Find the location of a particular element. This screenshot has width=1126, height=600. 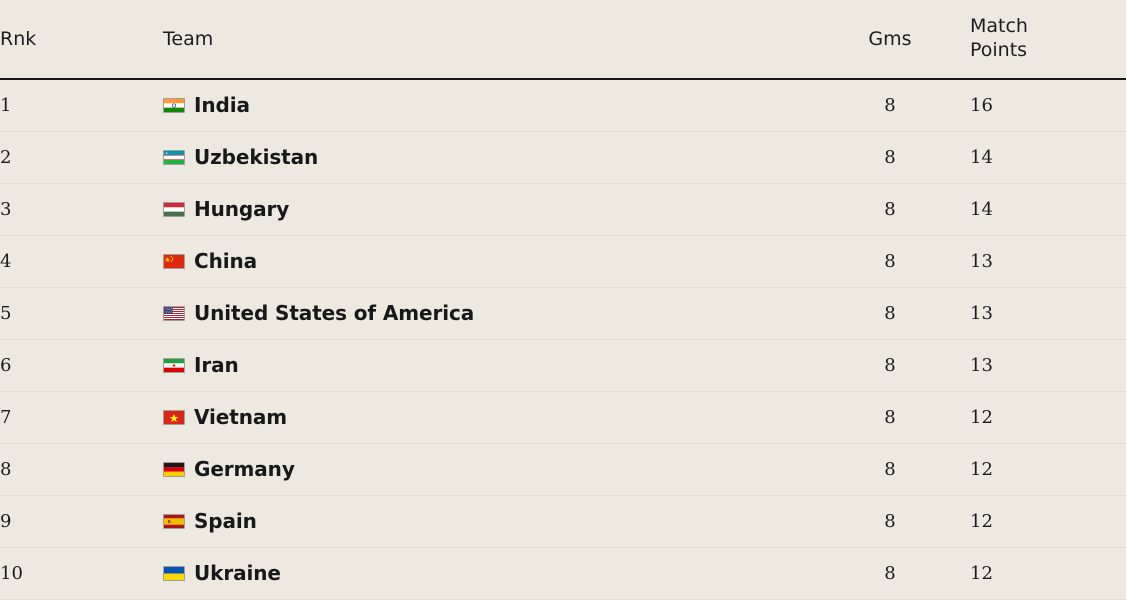

cell-team: Iran is located at coordinates (486, 365).